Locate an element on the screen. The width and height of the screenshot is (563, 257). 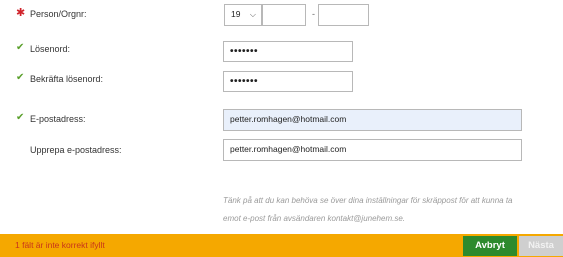
cancel-button: Avbryt is located at coordinates (490, 246).